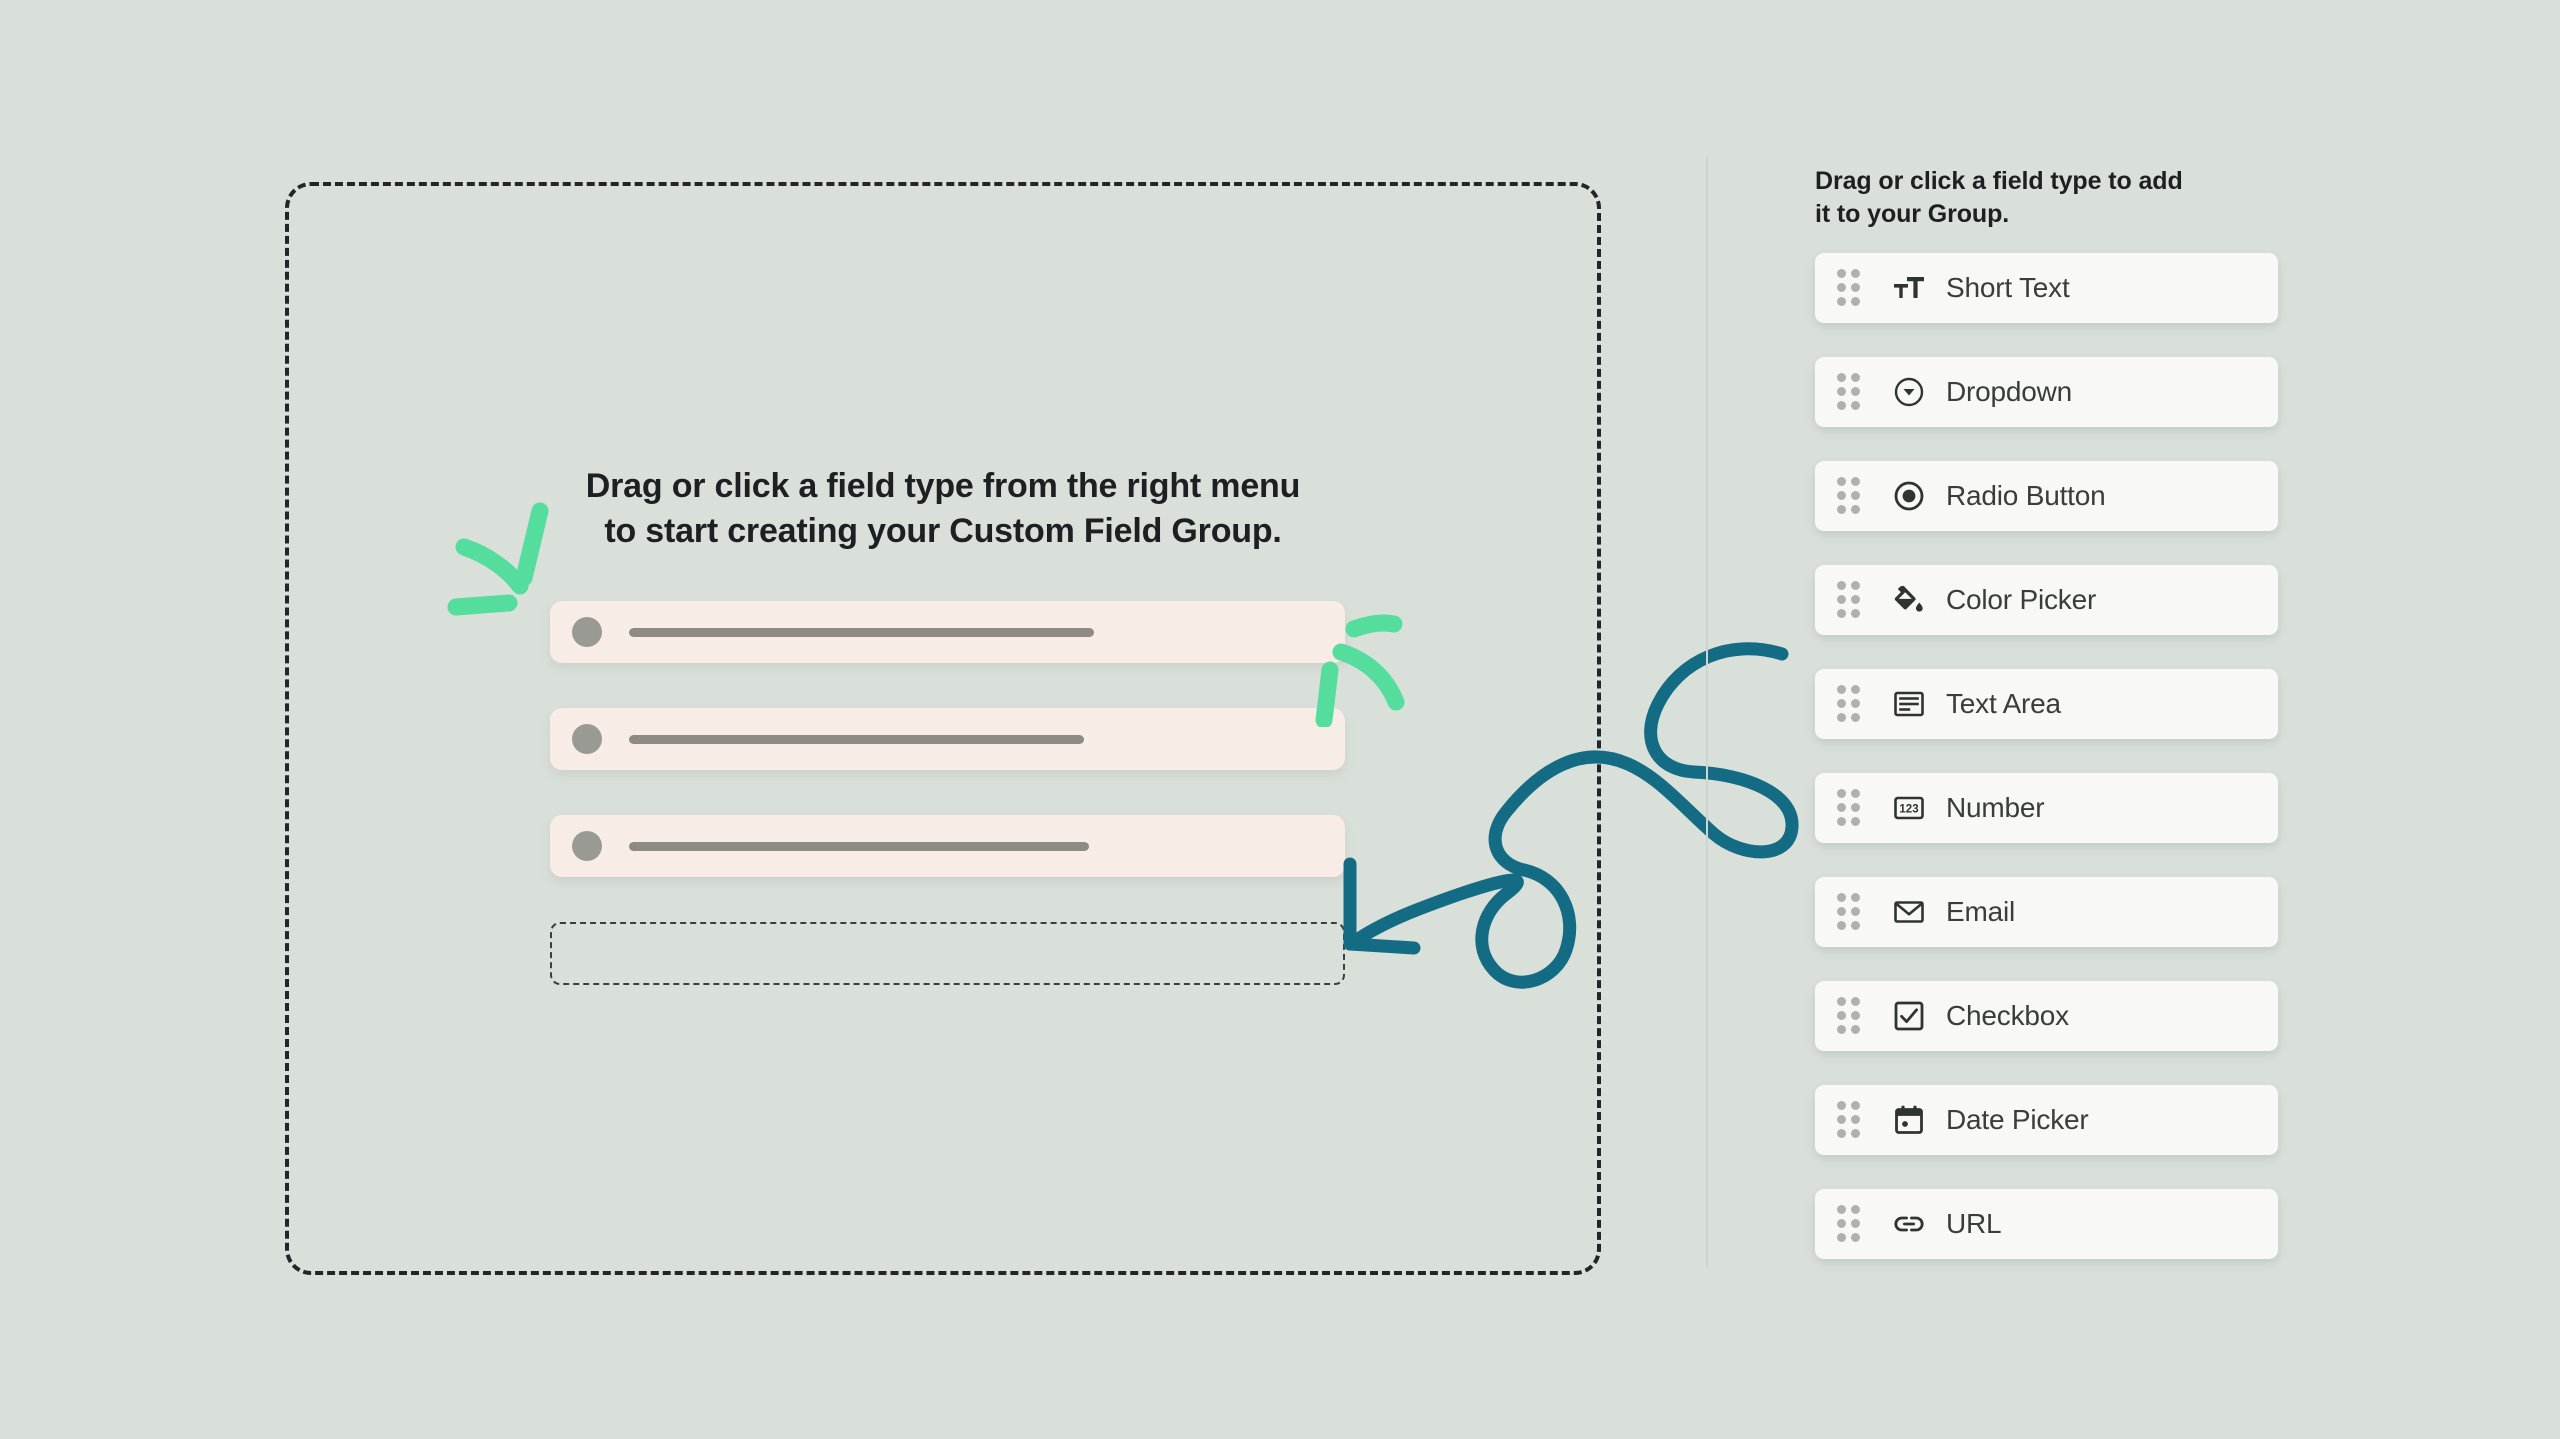 The width and height of the screenshot is (2560, 1439). I want to click on field-type-text-area: Text Area, so click(2046, 703).